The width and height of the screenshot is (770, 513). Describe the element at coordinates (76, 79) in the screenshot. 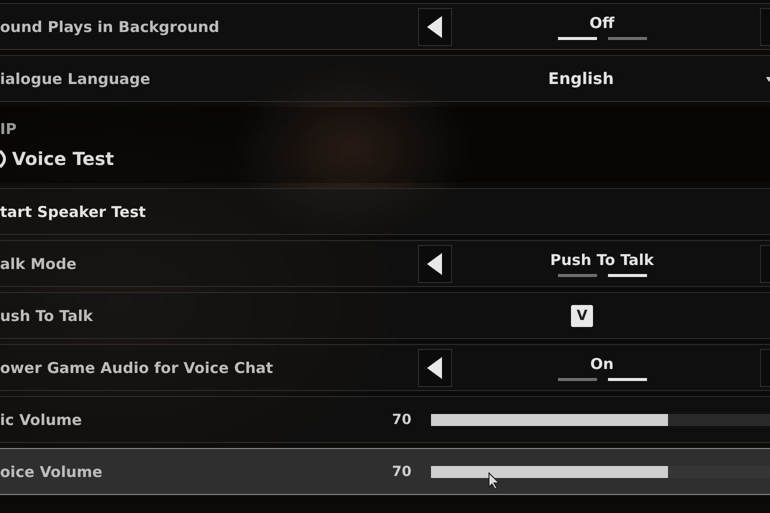

I see `setting-label: ialogue Language` at that location.